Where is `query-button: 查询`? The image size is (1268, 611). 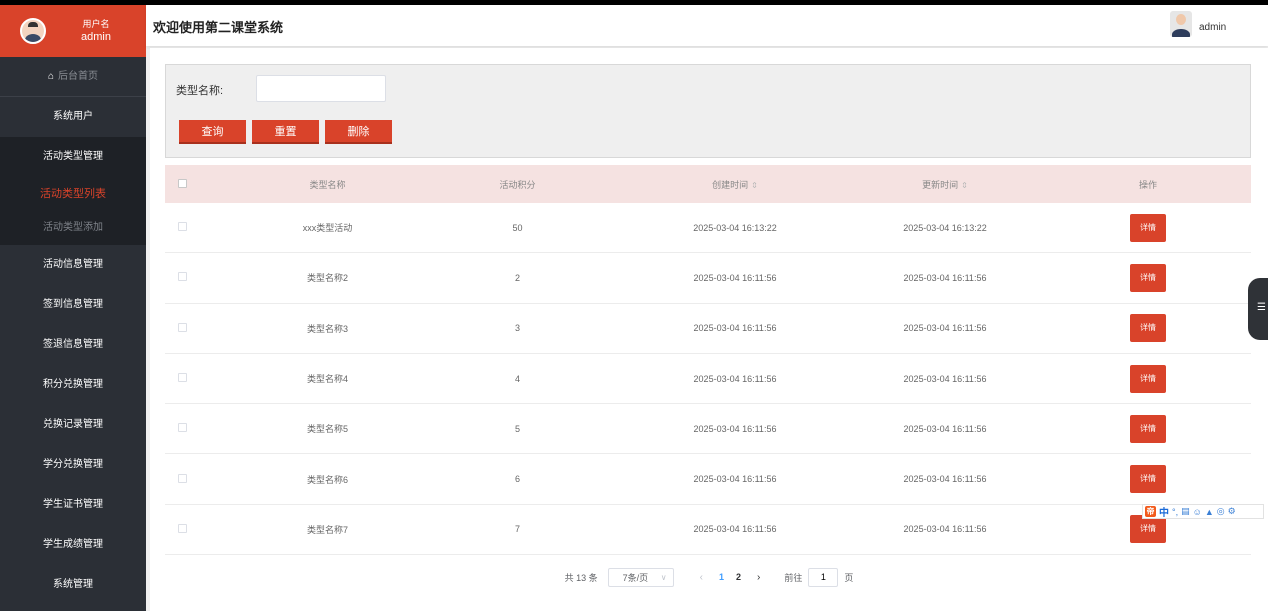 query-button: 查询 is located at coordinates (212, 132).